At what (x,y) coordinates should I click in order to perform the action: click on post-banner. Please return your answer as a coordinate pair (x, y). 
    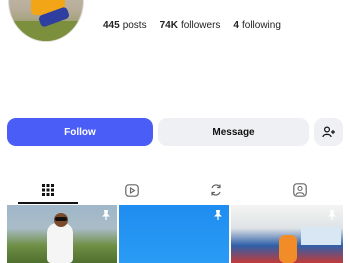
    Looking at the image, I should click on (321, 236).